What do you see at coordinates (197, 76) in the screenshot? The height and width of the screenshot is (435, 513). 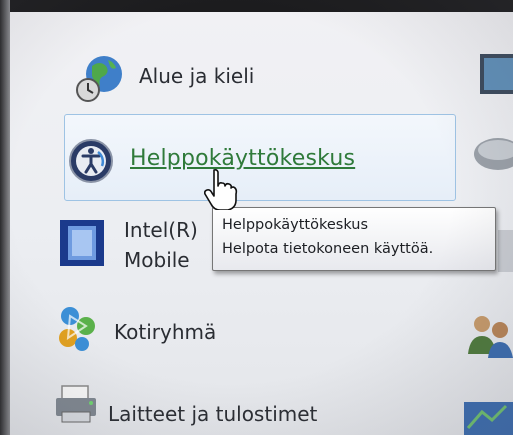 I see `item-region-label: Alue ja kieli` at bounding box center [197, 76].